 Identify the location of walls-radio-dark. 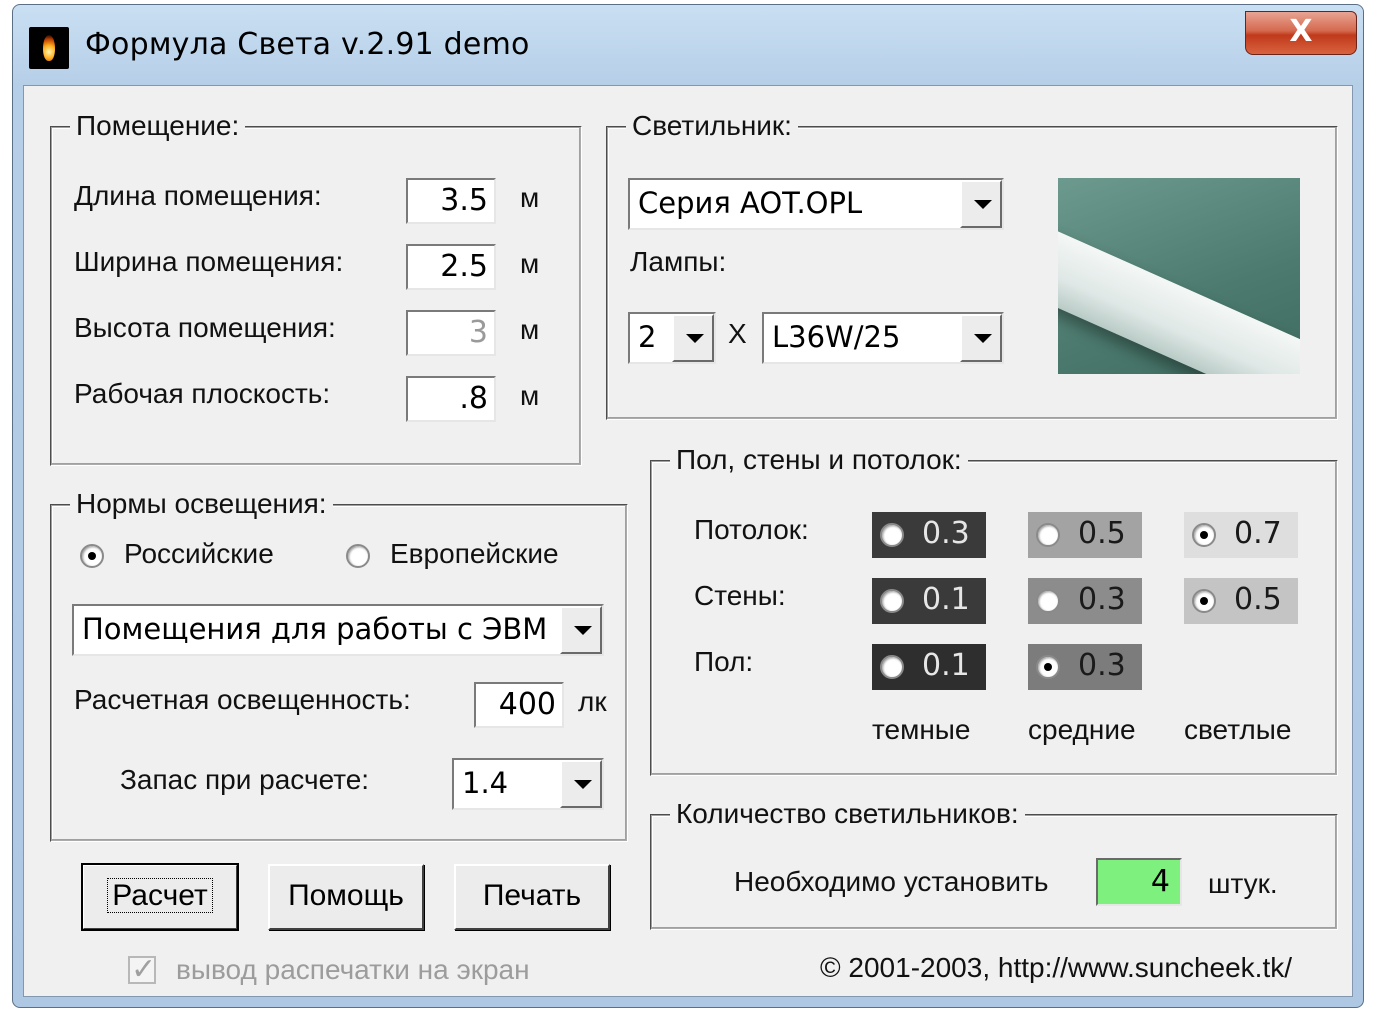
(892, 601).